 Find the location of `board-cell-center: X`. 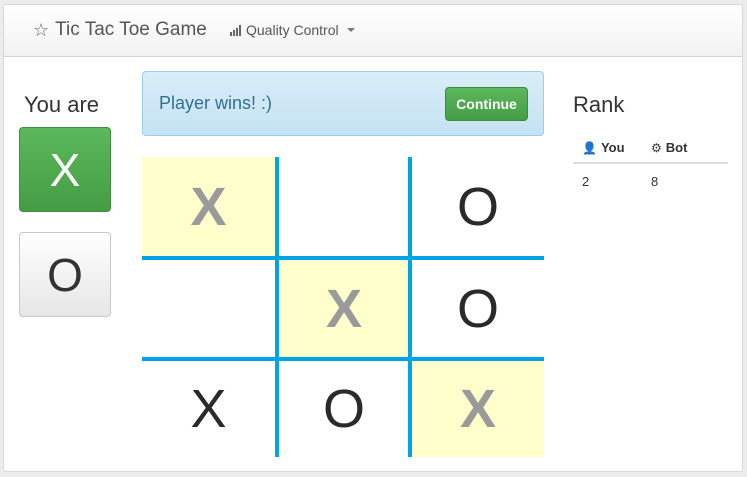

board-cell-center: X is located at coordinates (344, 309).